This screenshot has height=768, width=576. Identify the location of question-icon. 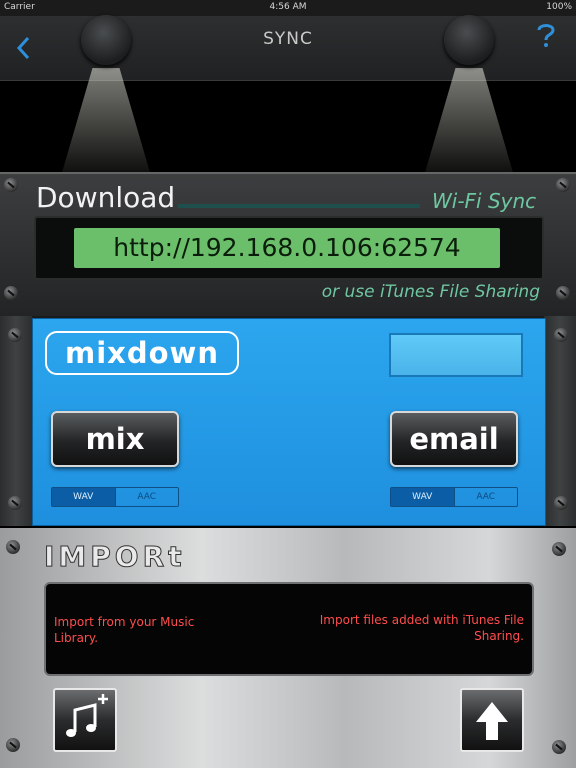
(546, 35).